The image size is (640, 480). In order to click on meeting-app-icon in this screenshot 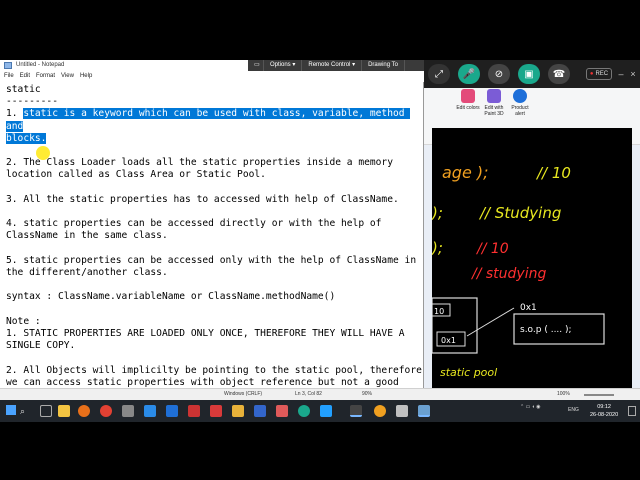, I will do `click(356, 411)`.